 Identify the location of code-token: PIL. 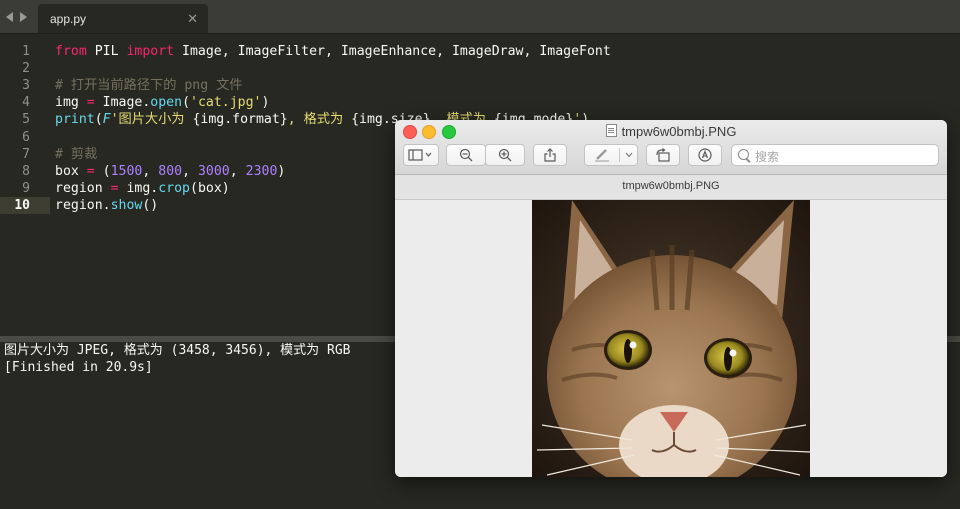
(106, 51).